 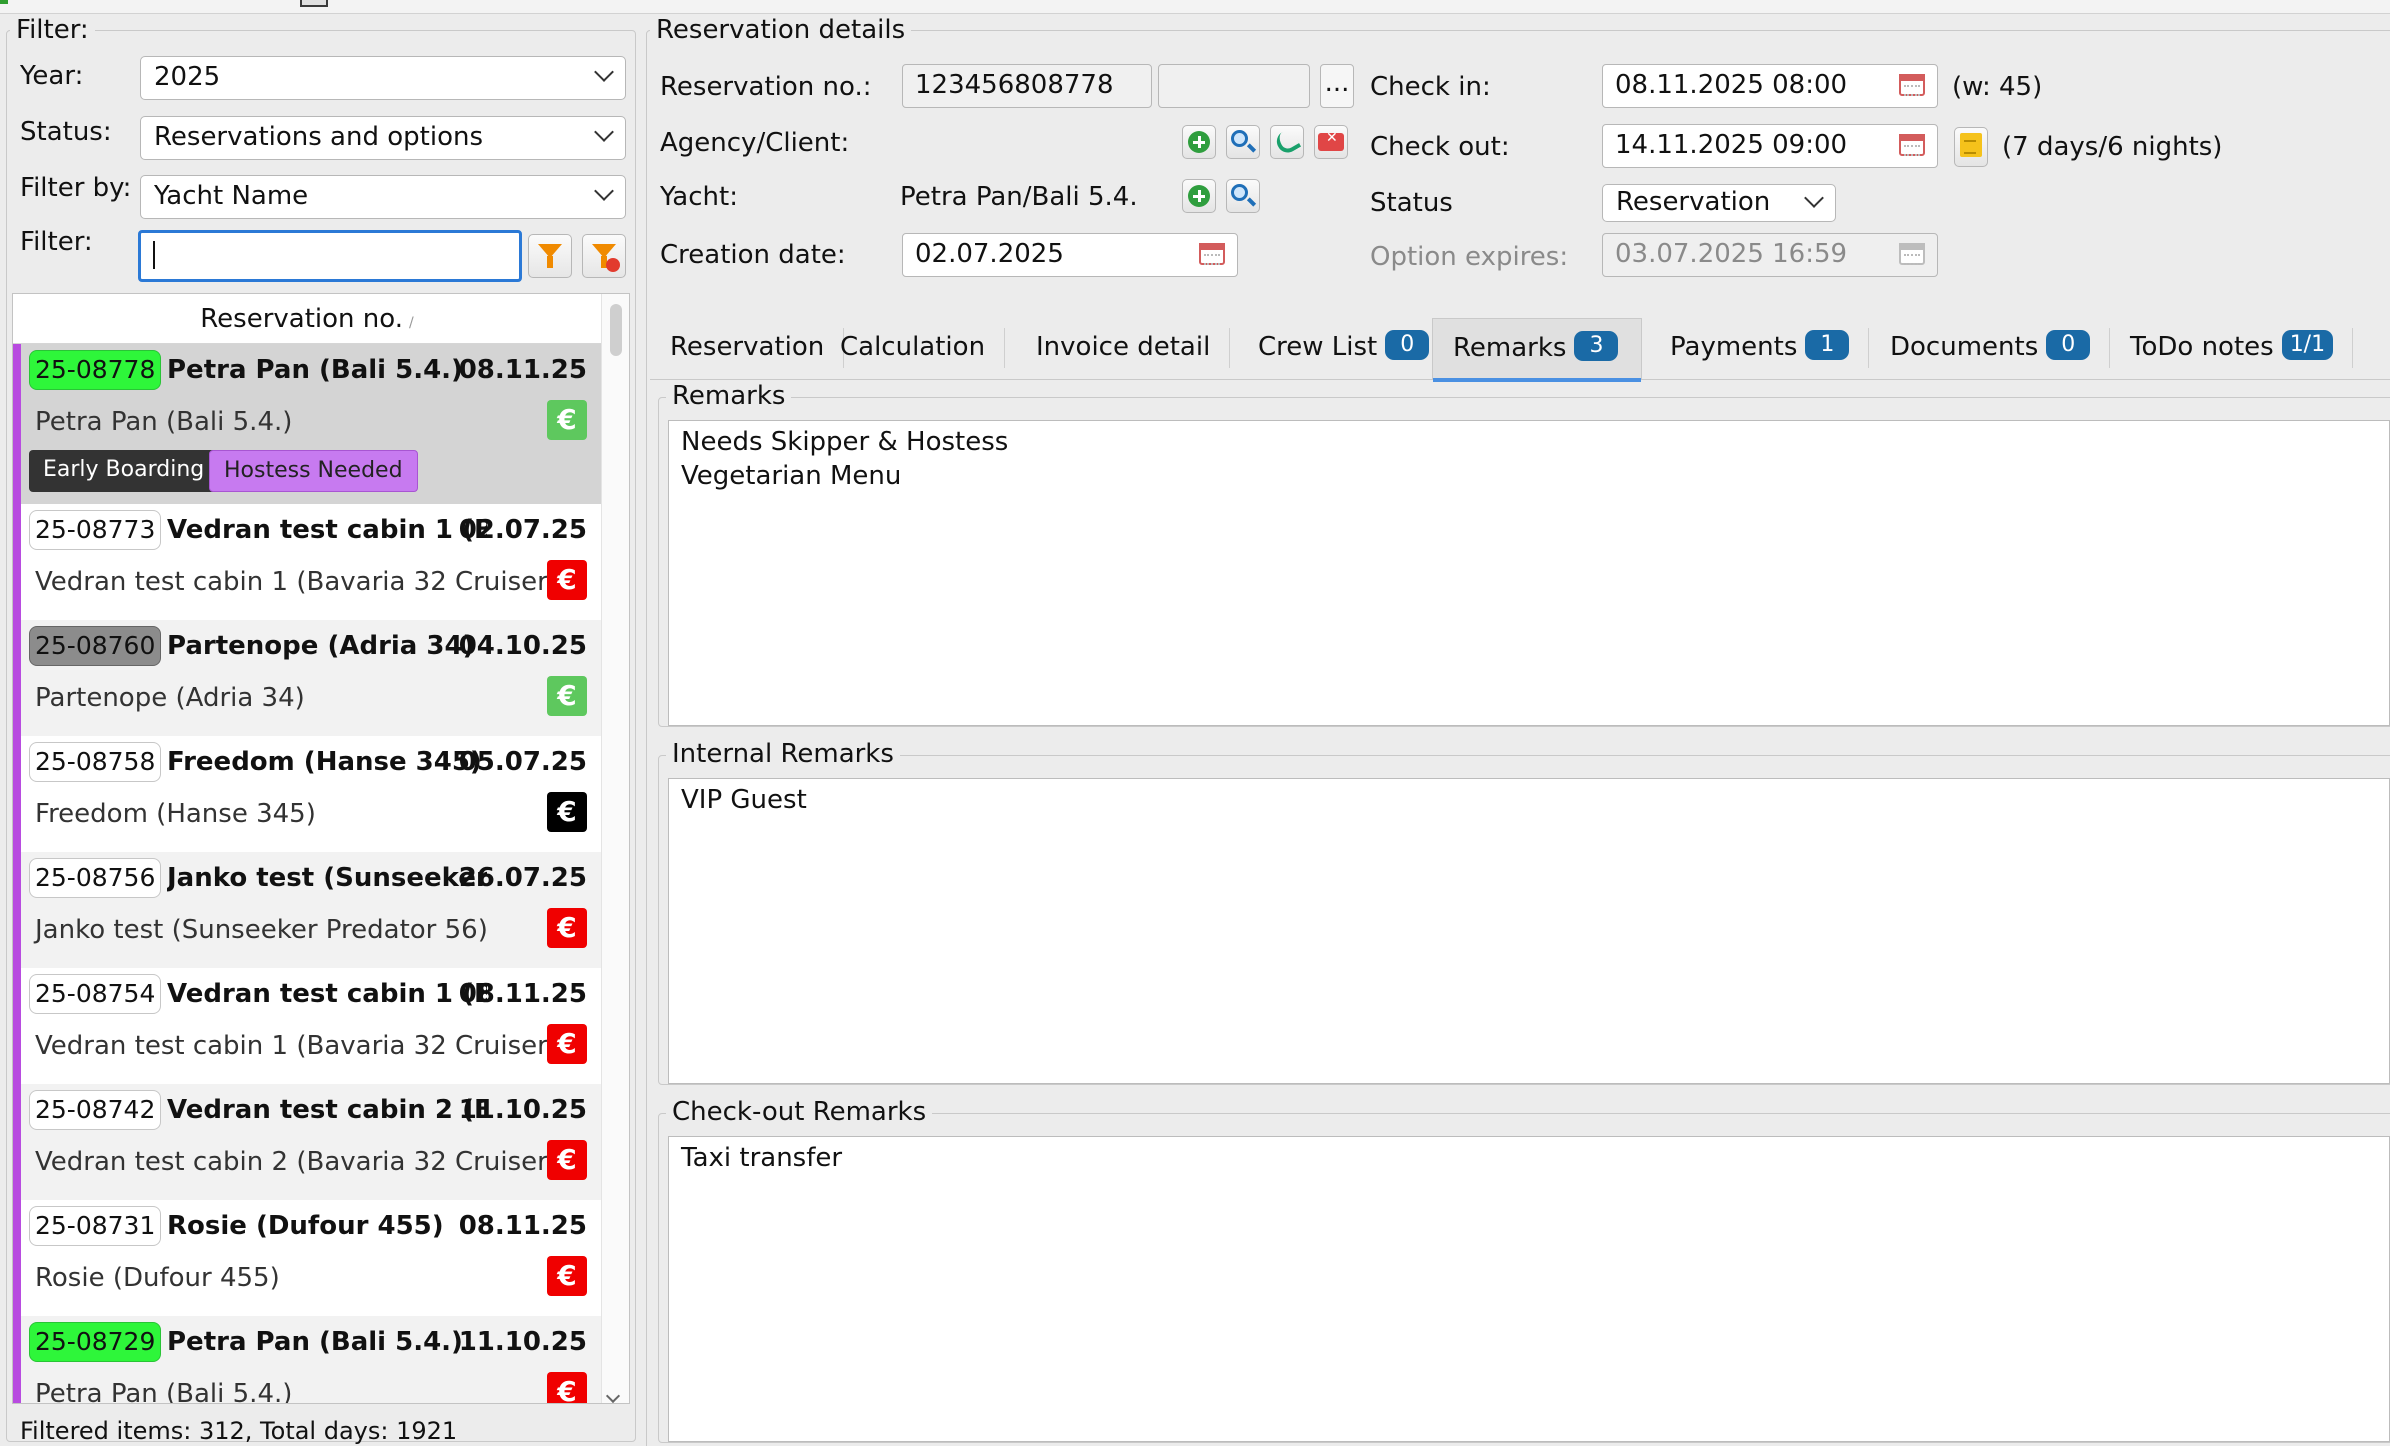 I want to click on tab-invoice-detail: Invoice detail, so click(x=1123, y=349).